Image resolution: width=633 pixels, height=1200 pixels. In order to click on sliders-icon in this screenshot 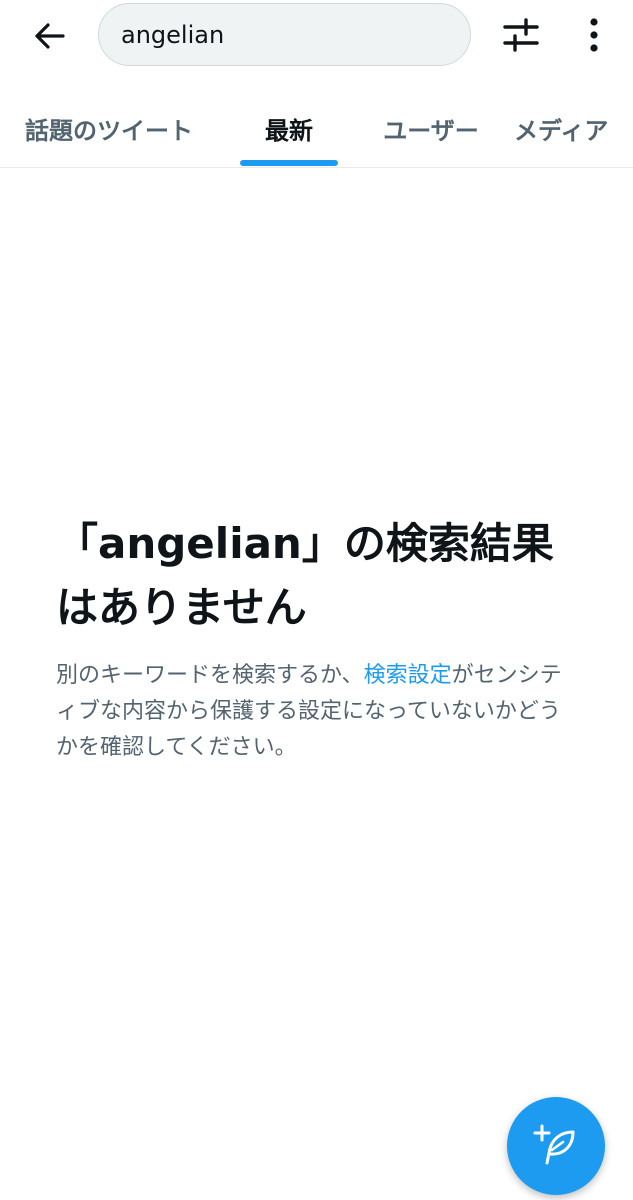, I will do `click(521, 35)`.